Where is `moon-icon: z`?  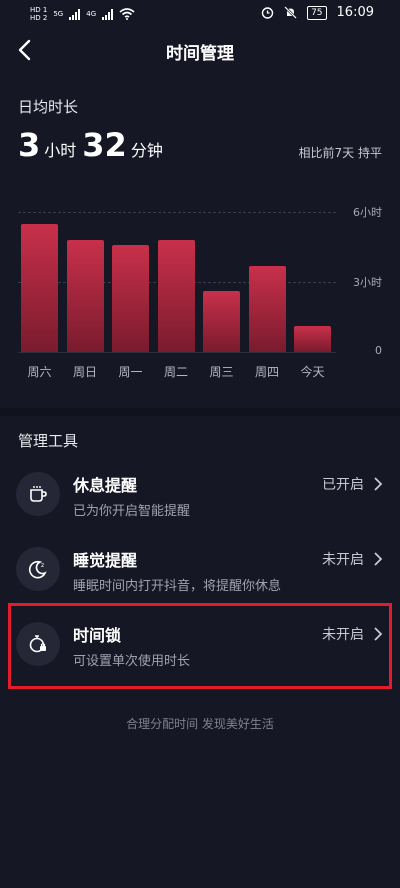 moon-icon: z is located at coordinates (38, 569).